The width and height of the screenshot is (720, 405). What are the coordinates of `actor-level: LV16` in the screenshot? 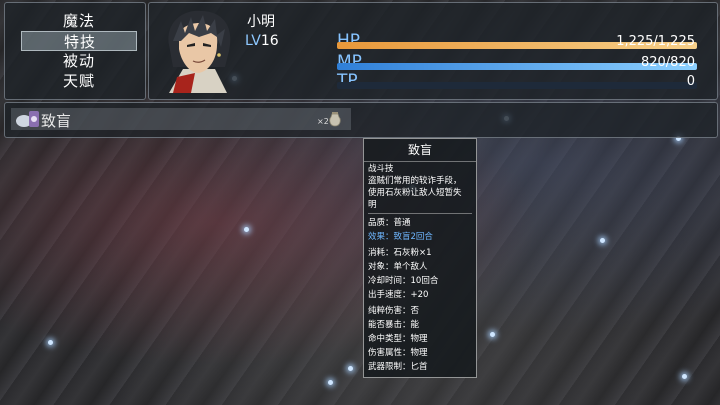 It's located at (262, 41).